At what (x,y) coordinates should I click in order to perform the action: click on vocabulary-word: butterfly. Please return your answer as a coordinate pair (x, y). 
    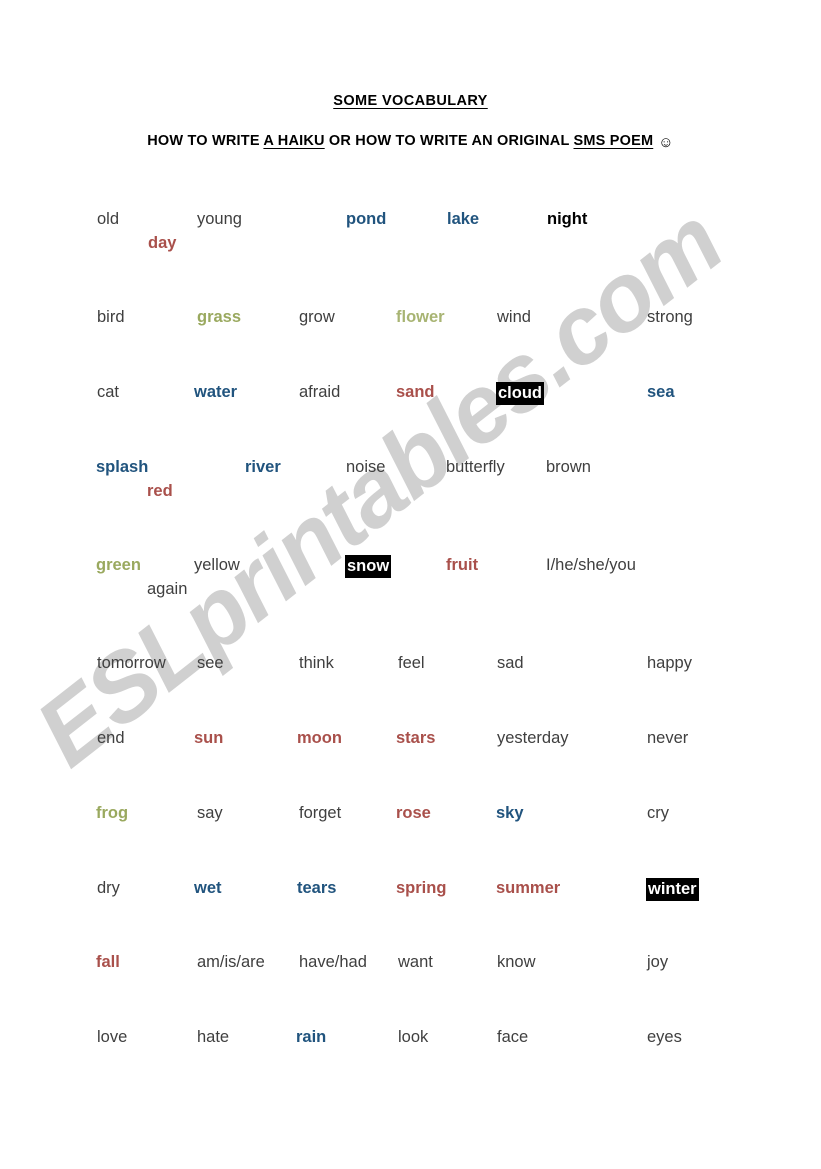
    Looking at the image, I should click on (475, 467).